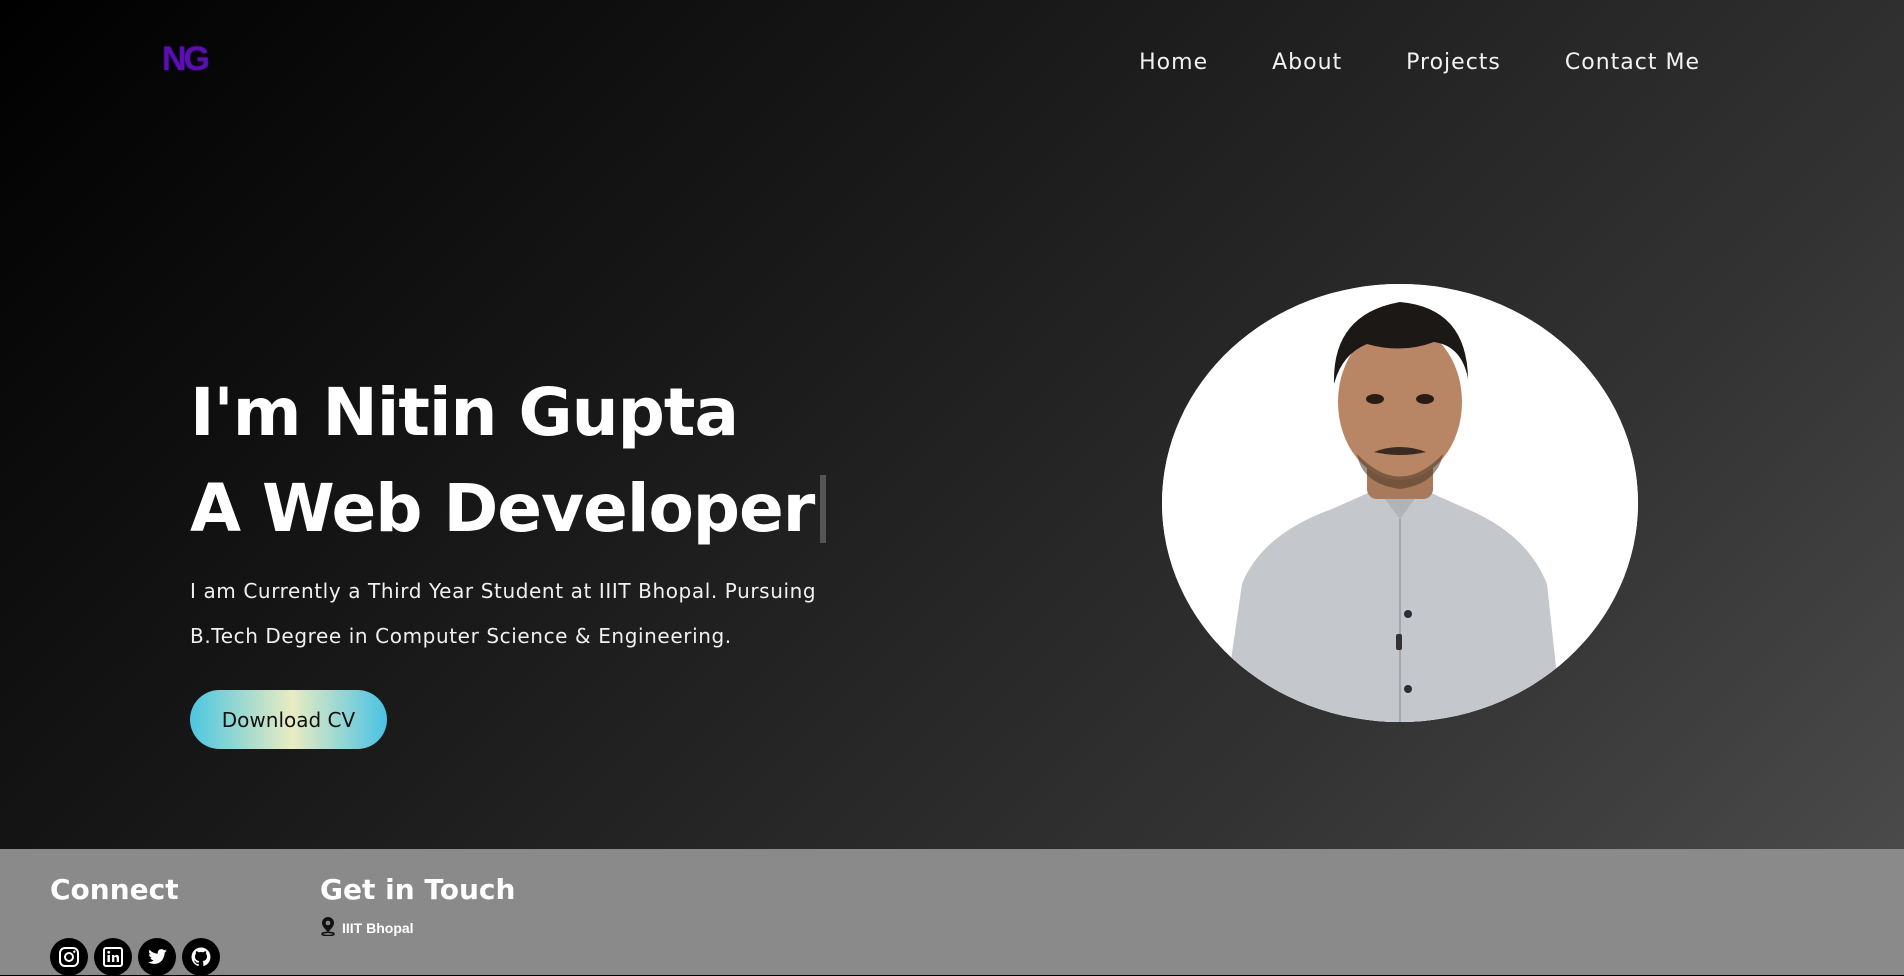 This screenshot has height=976, width=1904. I want to click on connect-title: Connect, so click(114, 889).